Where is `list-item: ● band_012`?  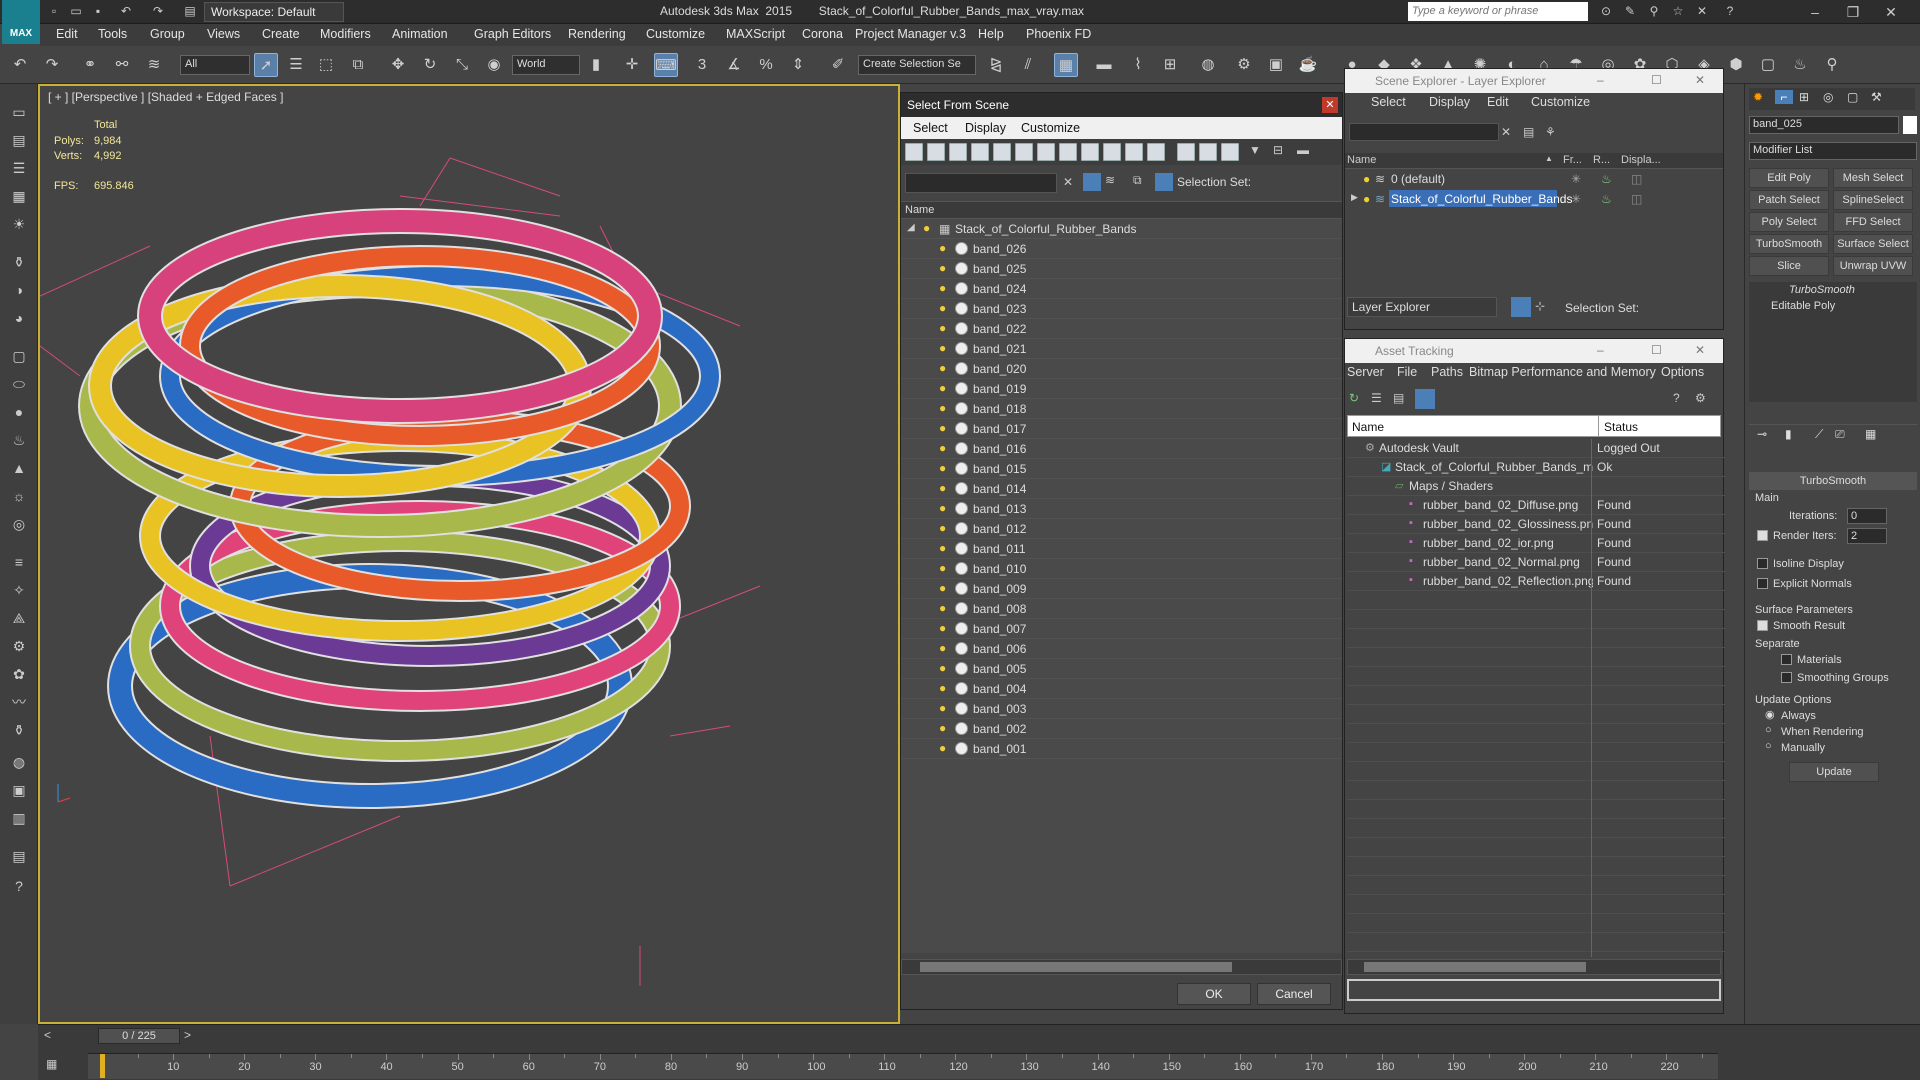
list-item: ● band_012 is located at coordinates (1121, 529).